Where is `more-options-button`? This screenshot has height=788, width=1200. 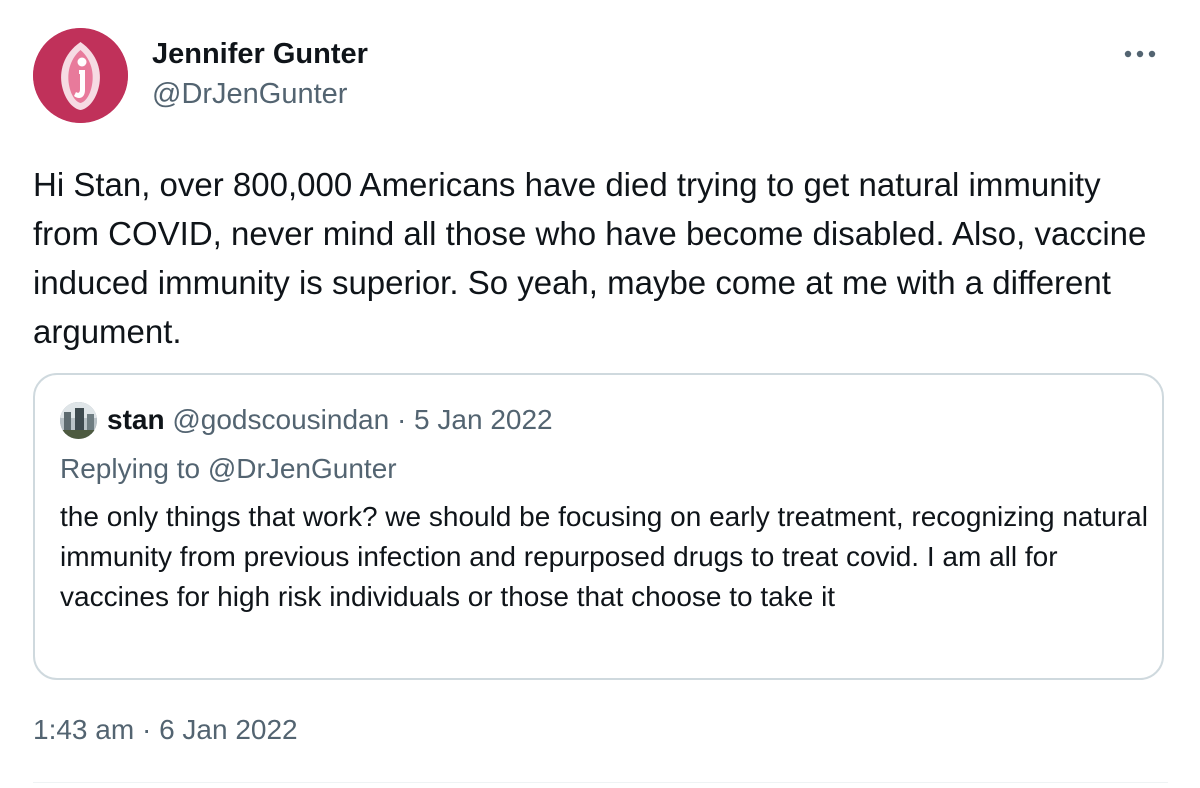
more-options-button is located at coordinates (1140, 54).